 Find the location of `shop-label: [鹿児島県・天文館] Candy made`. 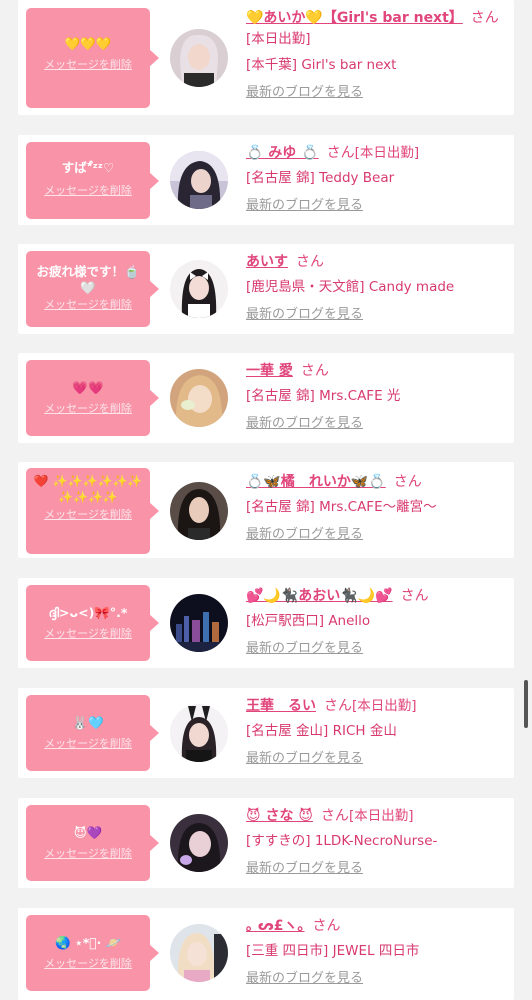

shop-label: [鹿児島県・天文館] Candy made is located at coordinates (350, 287).